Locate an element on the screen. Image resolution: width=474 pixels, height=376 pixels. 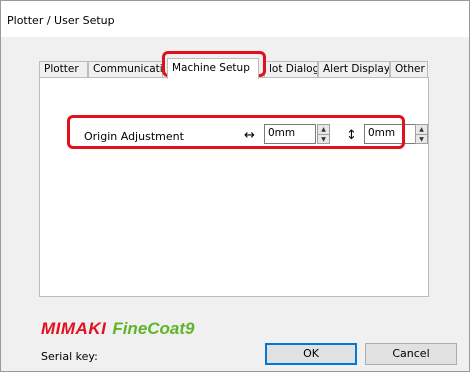
tab-other: Other is located at coordinates (409, 69).